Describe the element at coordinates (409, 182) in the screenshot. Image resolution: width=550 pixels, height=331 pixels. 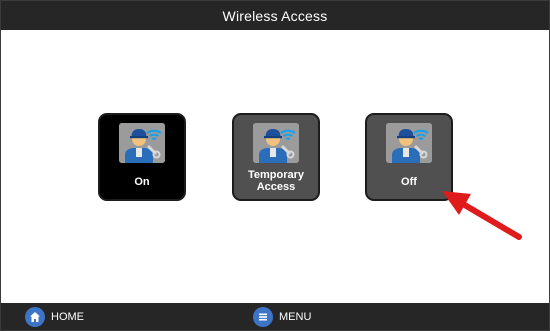
I see `off-label: Off` at that location.